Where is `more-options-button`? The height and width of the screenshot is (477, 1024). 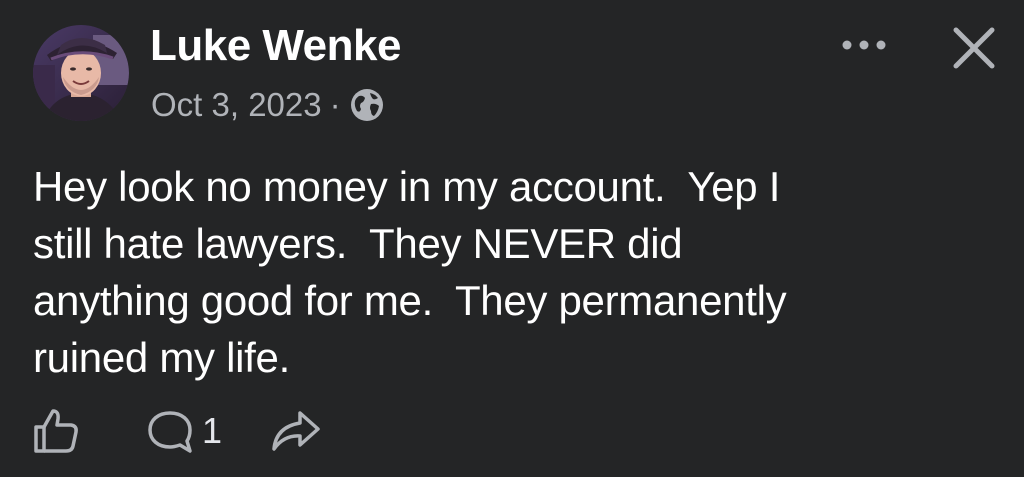 more-options-button is located at coordinates (864, 45).